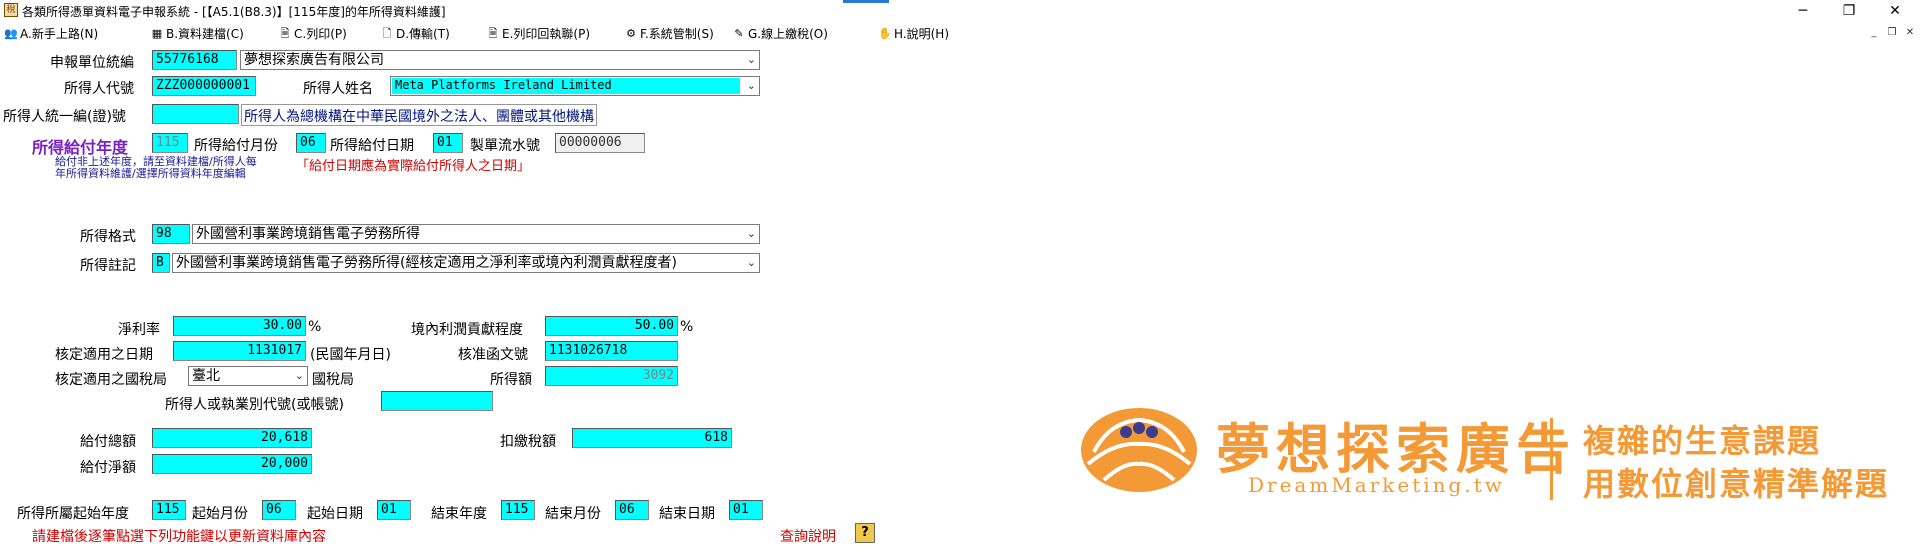 The height and width of the screenshot is (546, 1920). I want to click on end-date-field: 01, so click(746, 510).